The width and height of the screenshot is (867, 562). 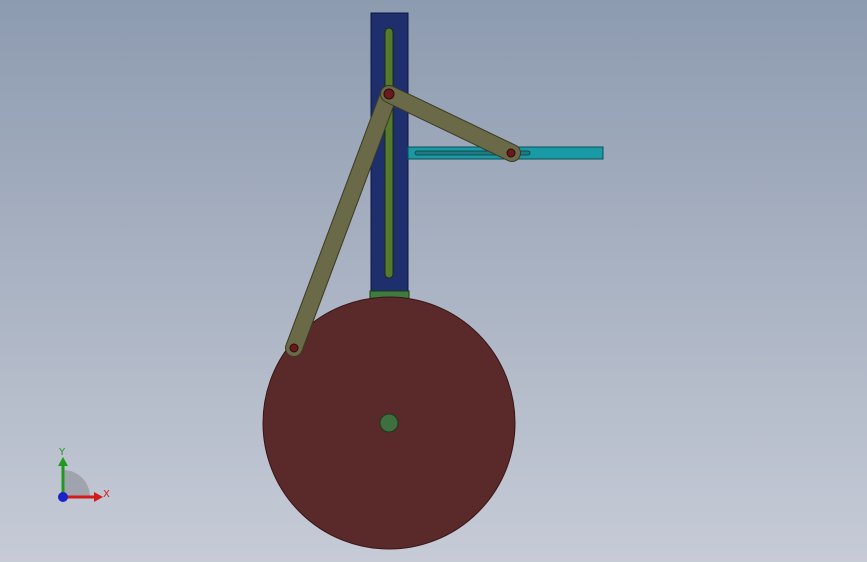 I want to click on disk-hub-pin, so click(x=389, y=423).